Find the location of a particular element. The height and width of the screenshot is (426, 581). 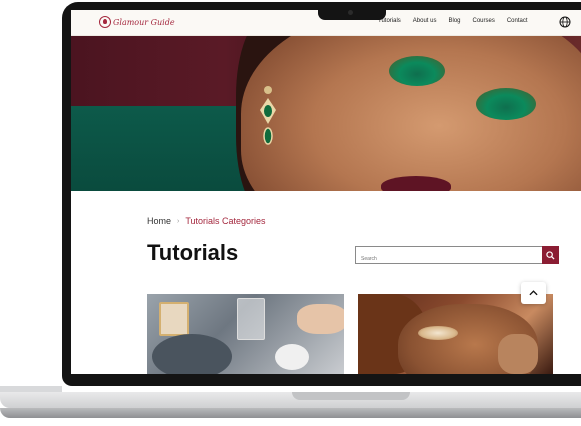

logo-icon is located at coordinates (105, 22).